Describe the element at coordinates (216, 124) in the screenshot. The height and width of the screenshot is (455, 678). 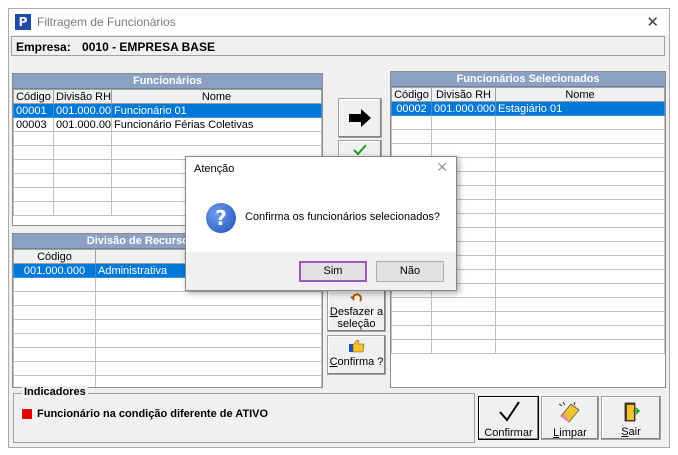
I see `cell-nome: Funcionário Férias Coletivas` at that location.